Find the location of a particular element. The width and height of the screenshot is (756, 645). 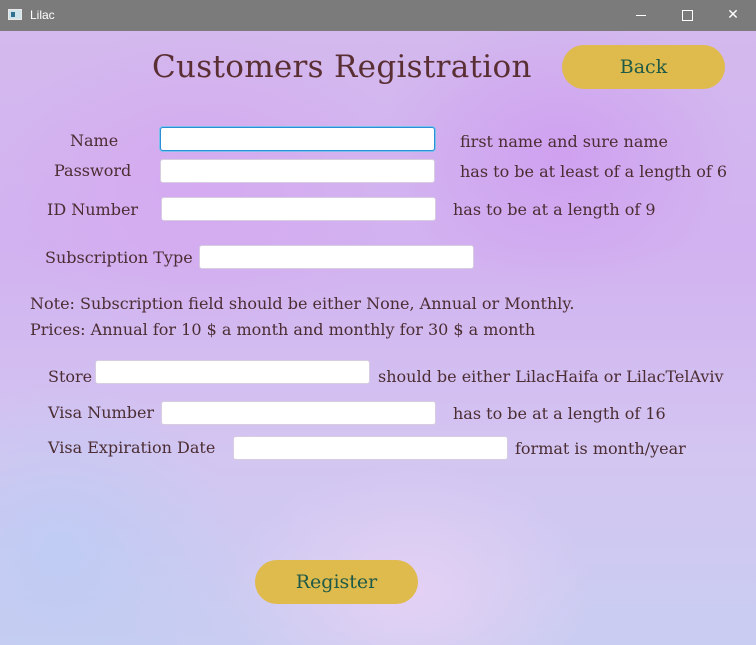

name-label: Name is located at coordinates (94, 140).